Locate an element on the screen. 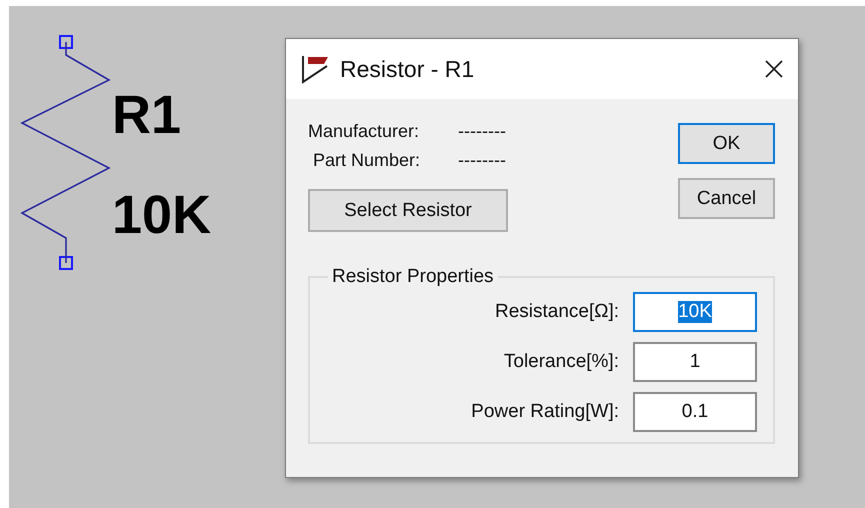 The width and height of the screenshot is (865, 508). field-label: Power Rating[W]: is located at coordinates (544, 412).